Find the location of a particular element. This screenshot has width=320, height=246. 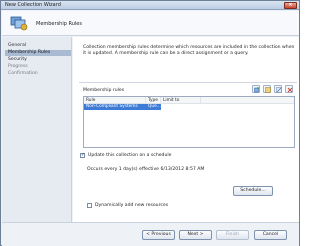

delete-icon is located at coordinates (290, 90).